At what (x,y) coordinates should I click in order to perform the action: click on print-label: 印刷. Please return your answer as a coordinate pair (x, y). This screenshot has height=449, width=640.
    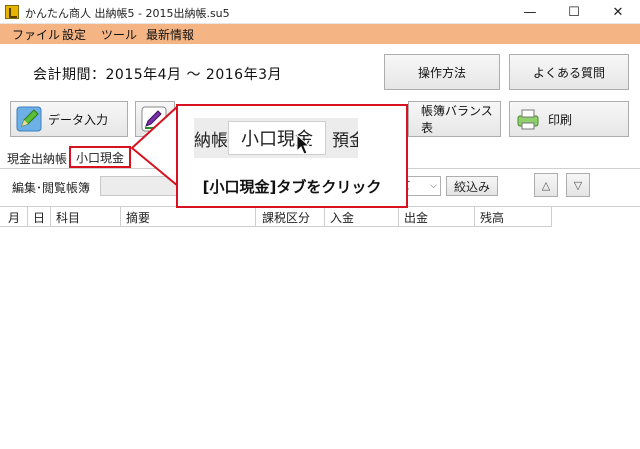
    Looking at the image, I should click on (560, 119).